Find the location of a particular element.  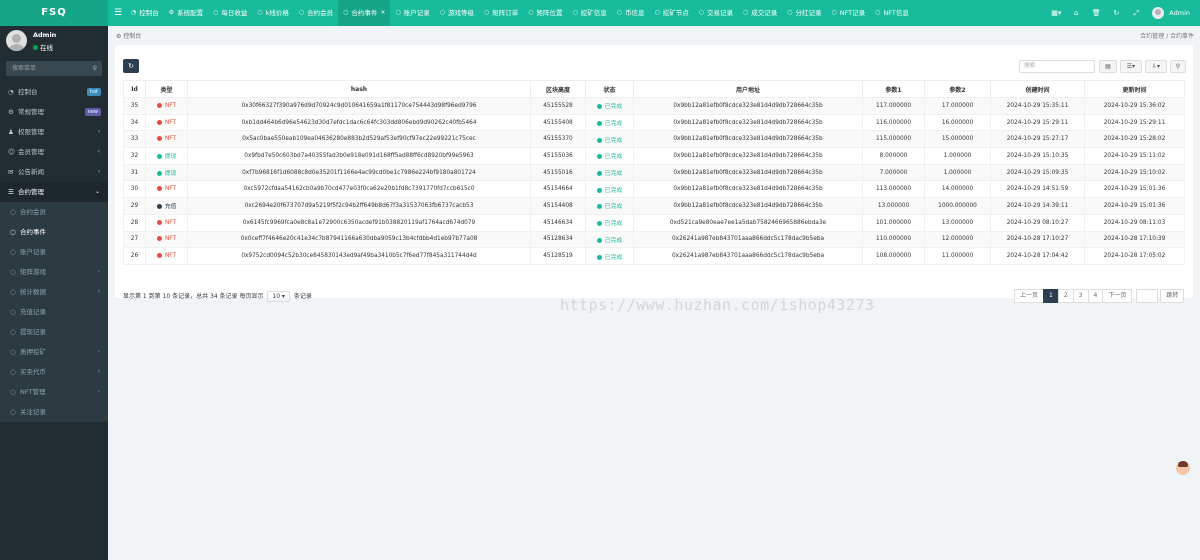

cell-id: 27 is located at coordinates (134, 239).